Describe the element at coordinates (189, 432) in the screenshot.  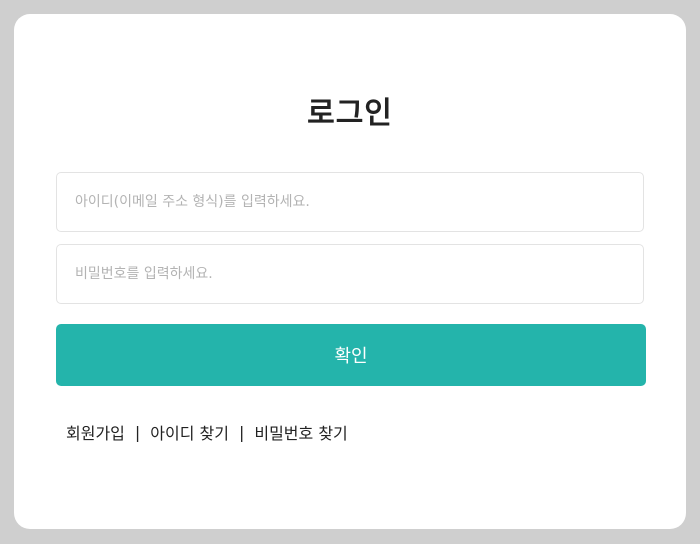
I see `find-id-link: 아이디 찾기` at that location.